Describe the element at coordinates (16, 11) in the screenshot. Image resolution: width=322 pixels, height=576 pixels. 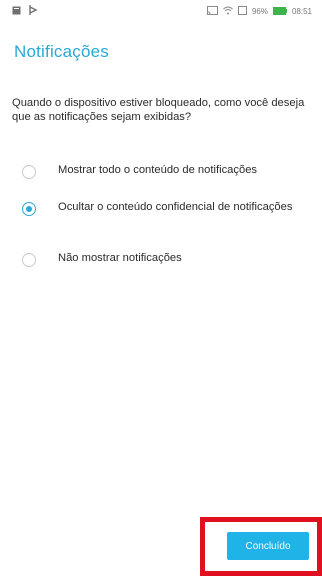
I see `notification-icon` at that location.